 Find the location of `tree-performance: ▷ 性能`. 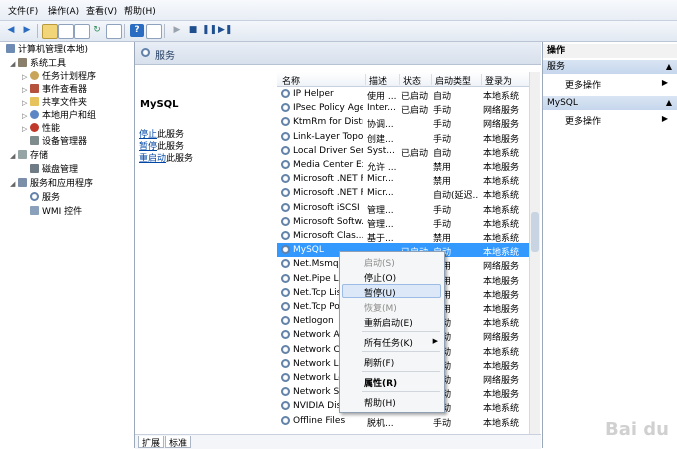

tree-performance: ▷ 性能 is located at coordinates (41, 129).